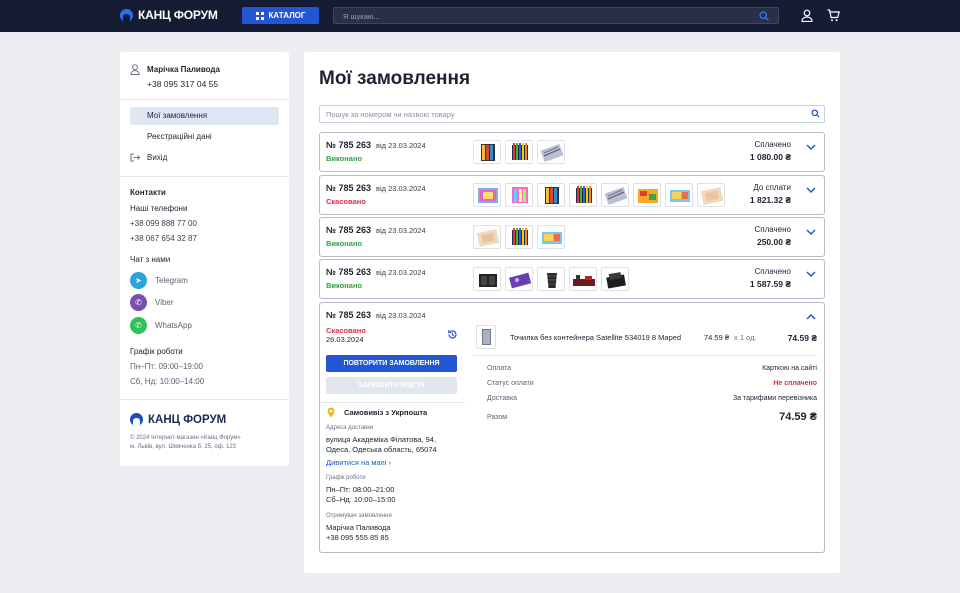 Image resolution: width=960 pixels, height=593 pixels. What do you see at coordinates (795, 383) in the screenshot?
I see `payment-status-value: Не сплачено` at bounding box center [795, 383].